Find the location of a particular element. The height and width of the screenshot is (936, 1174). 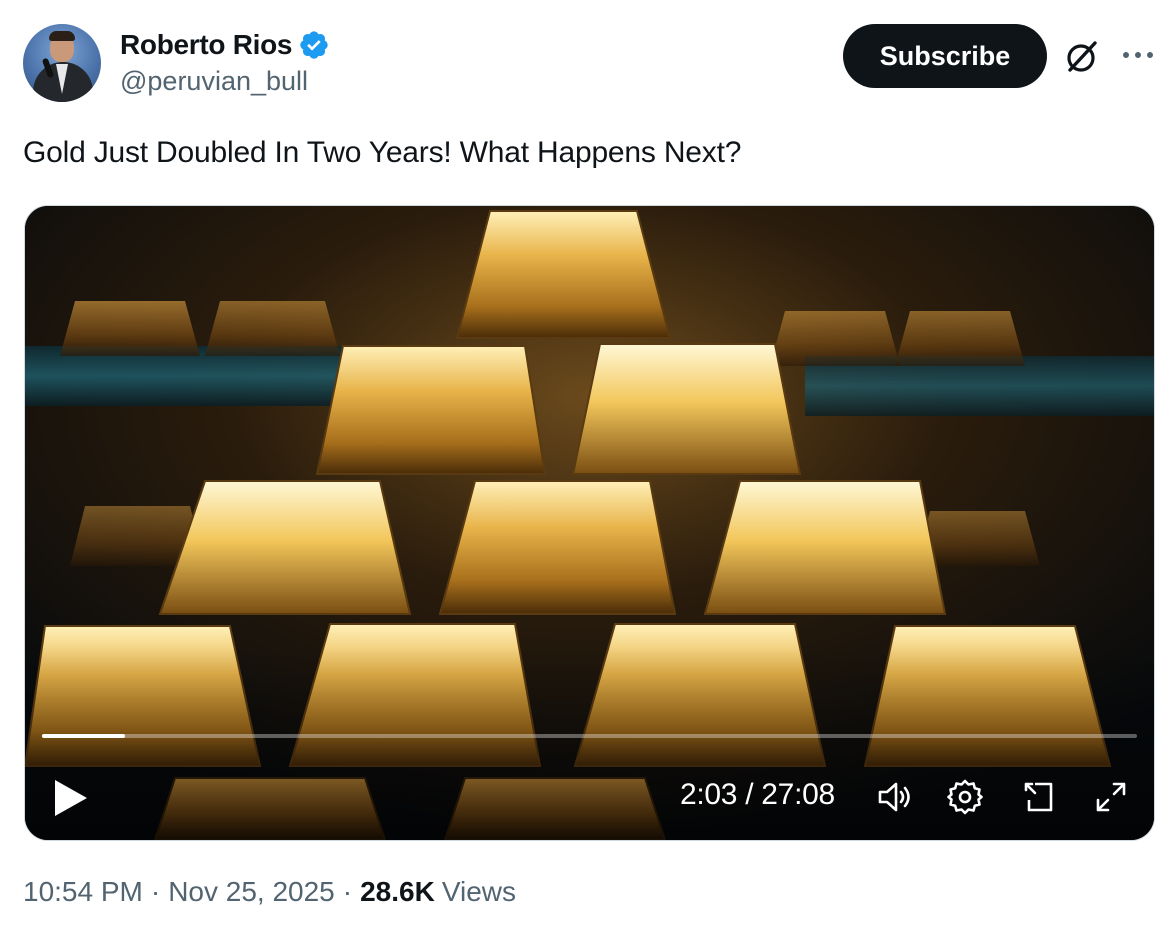

author-handle: @peruvian_bull is located at coordinates (214, 81).